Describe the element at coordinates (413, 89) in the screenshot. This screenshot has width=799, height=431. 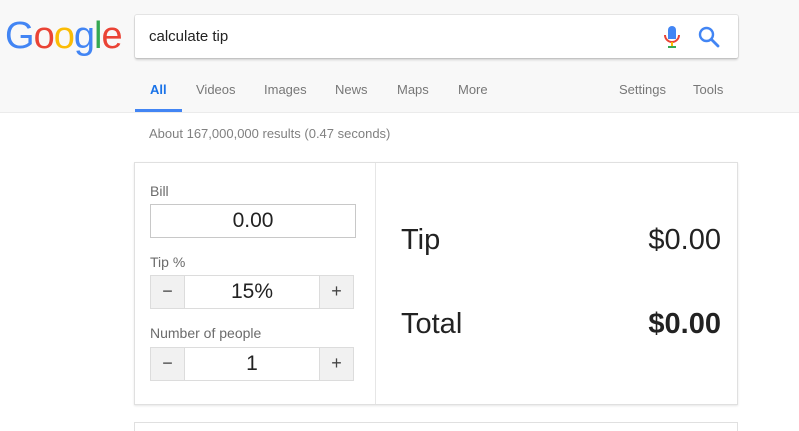
I see `tab-maps: Maps` at that location.